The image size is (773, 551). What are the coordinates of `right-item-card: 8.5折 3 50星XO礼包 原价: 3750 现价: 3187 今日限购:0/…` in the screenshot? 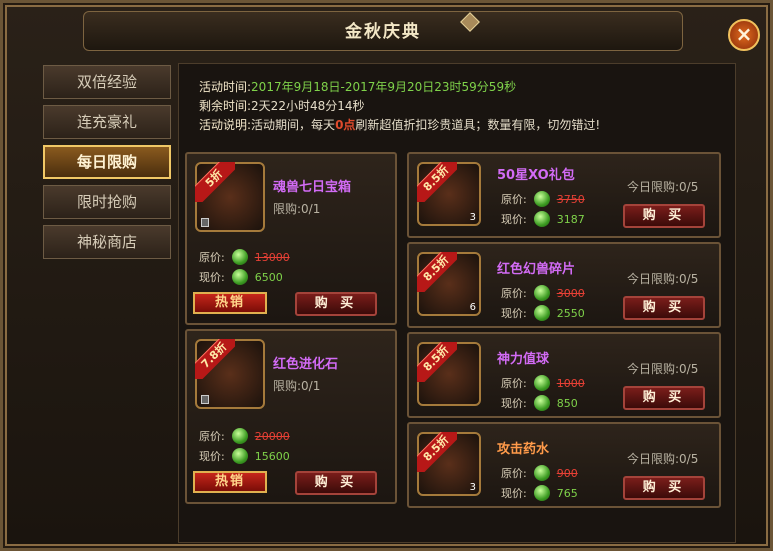 It's located at (564, 195).